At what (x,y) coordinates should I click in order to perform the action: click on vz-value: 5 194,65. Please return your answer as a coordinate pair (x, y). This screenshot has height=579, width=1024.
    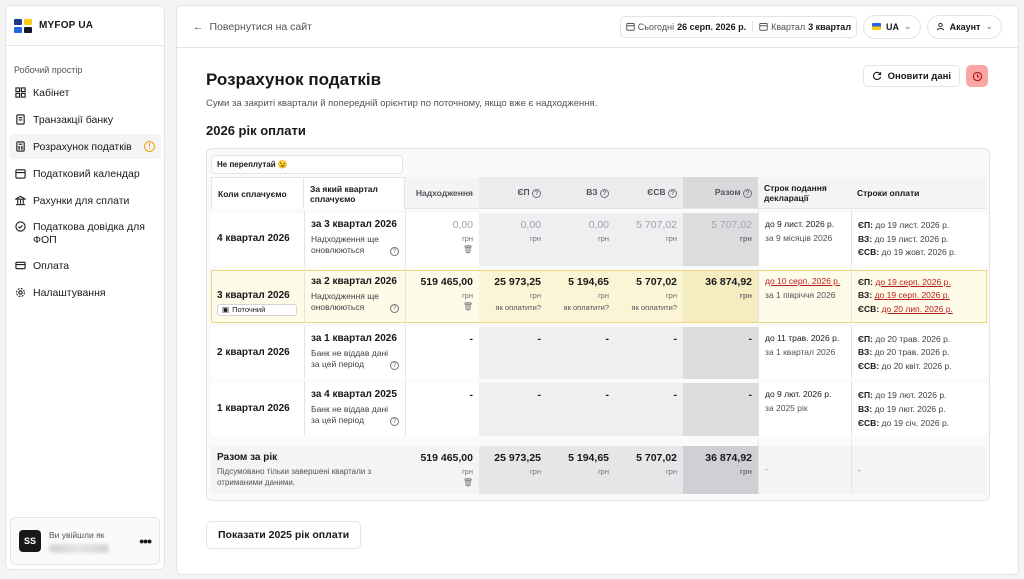
    Looking at the image, I should click on (588, 281).